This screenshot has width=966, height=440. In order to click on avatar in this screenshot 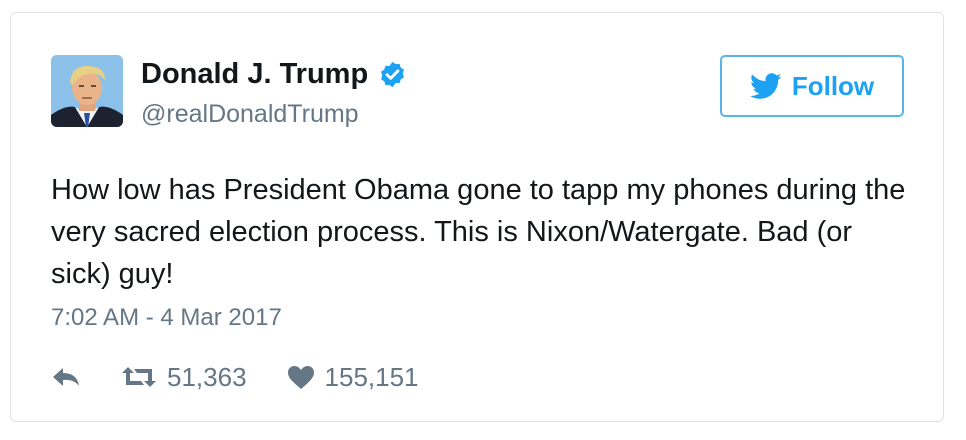, I will do `click(87, 91)`.